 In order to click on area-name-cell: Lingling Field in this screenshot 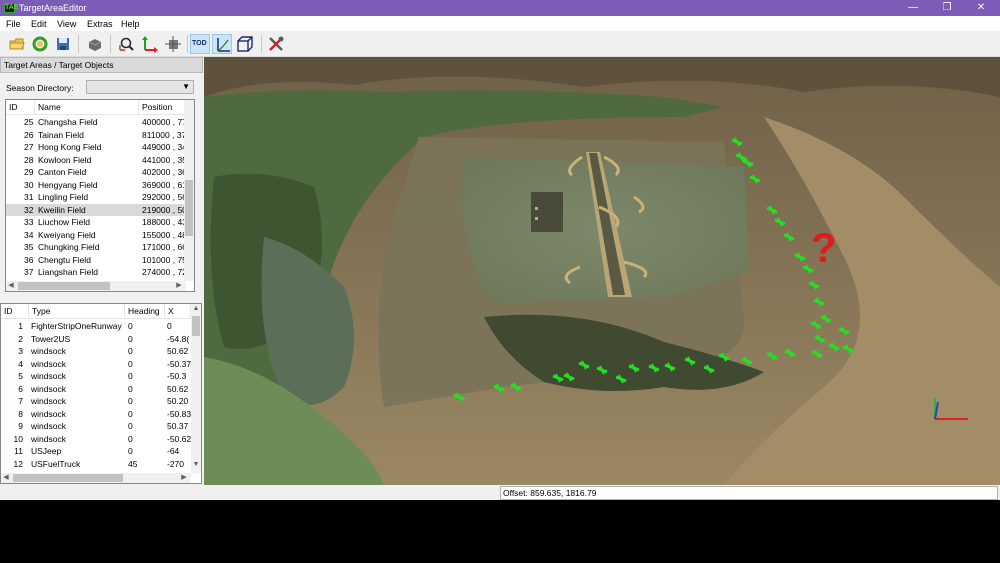, I will do `click(63, 197)`.